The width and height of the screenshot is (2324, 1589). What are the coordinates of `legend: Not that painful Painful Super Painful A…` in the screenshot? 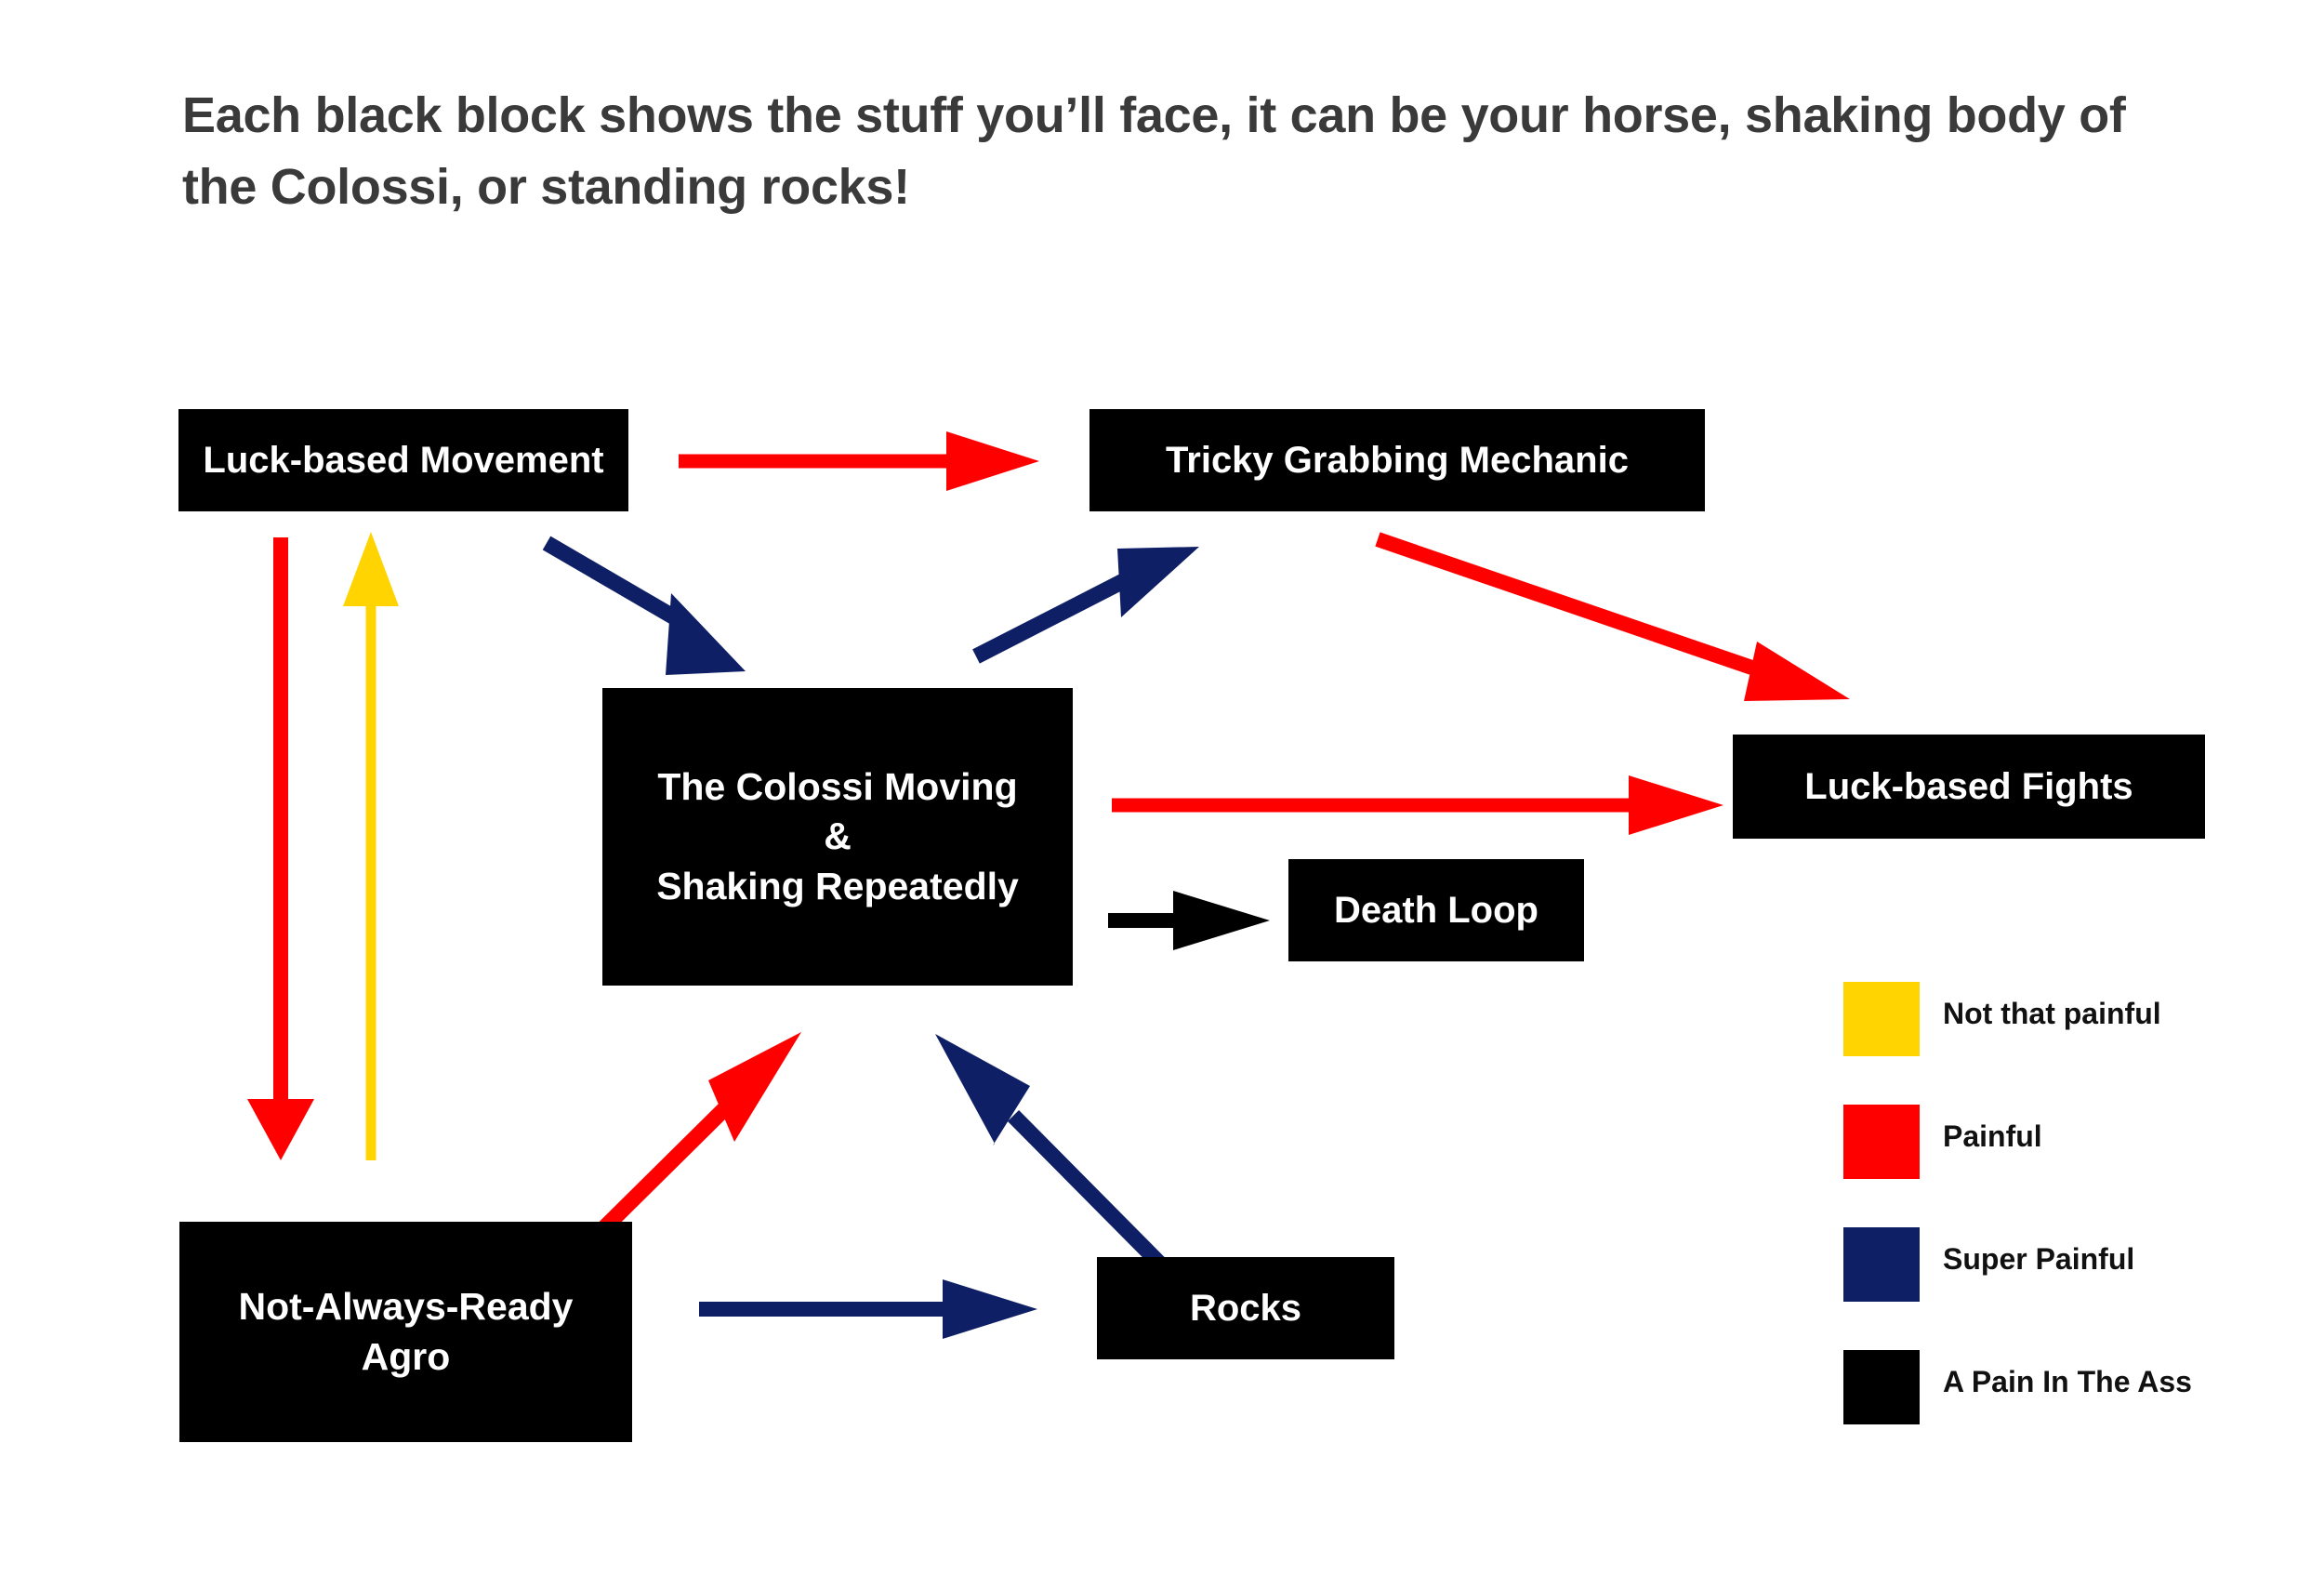 It's located at (2075, 1221).